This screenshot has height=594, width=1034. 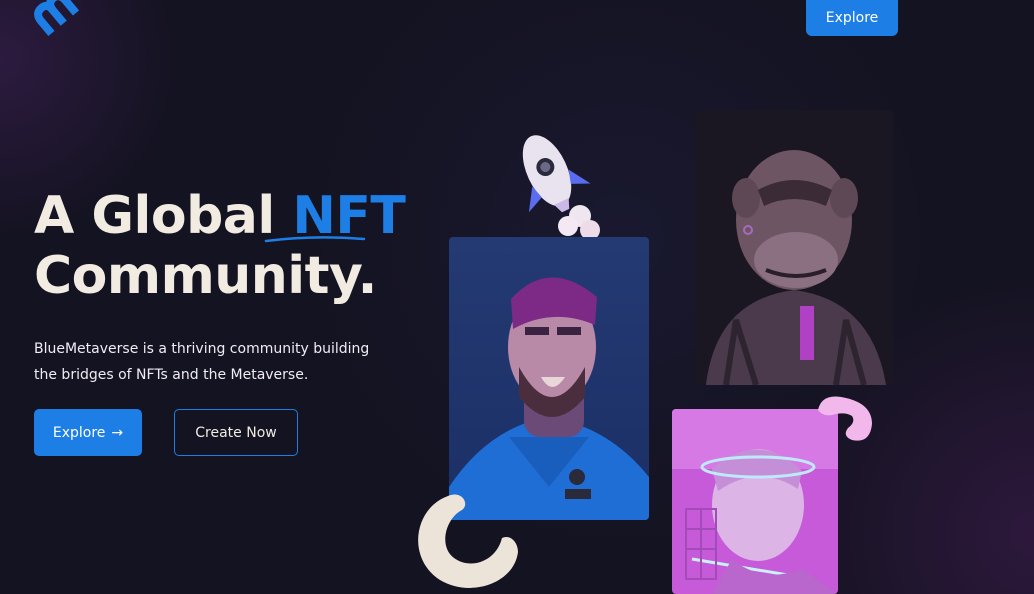 What do you see at coordinates (56, 20) in the screenshot?
I see `logo-icon` at bounding box center [56, 20].